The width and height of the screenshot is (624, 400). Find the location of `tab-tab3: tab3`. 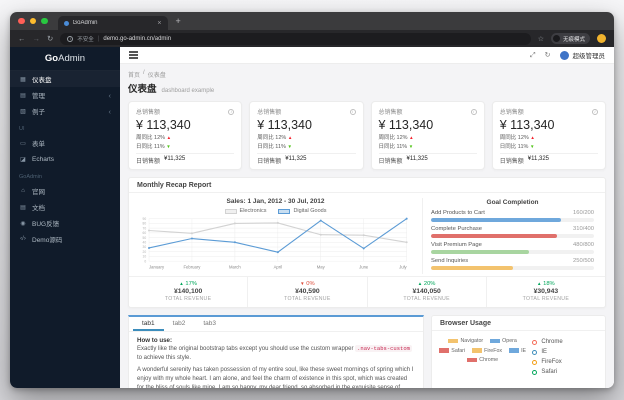

tab-tab3: tab3 is located at coordinates (209, 324).